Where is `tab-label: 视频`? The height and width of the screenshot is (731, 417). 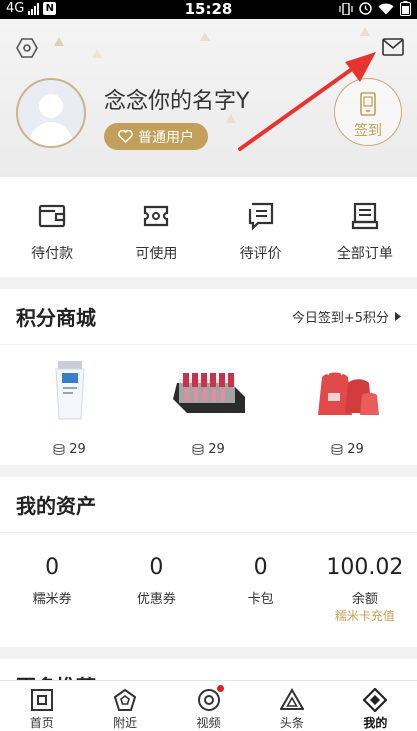
tab-label: 视频 is located at coordinates (208, 723).